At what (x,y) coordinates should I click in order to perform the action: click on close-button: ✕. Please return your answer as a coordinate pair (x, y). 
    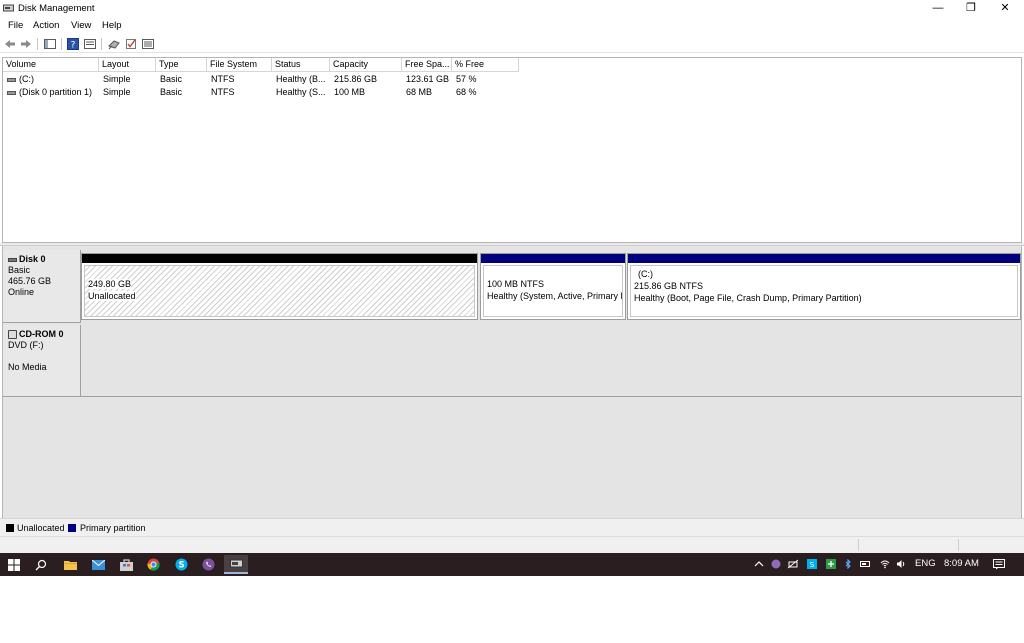
    Looking at the image, I should click on (1005, 9).